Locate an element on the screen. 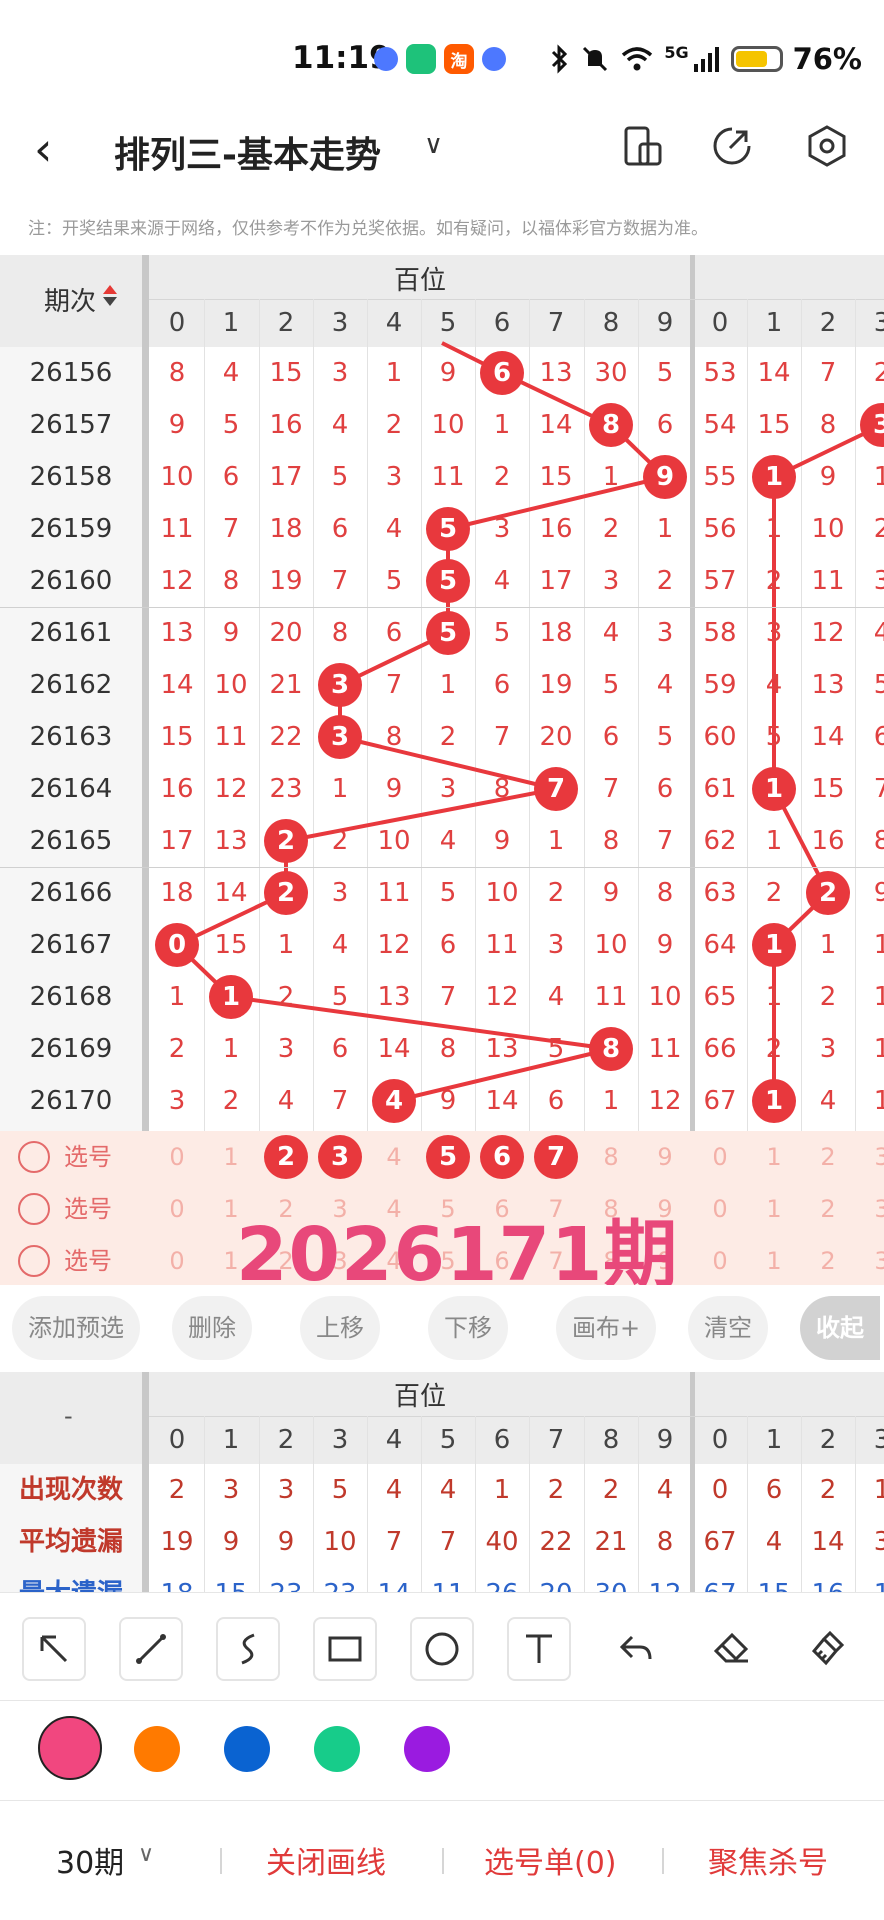 The height and width of the screenshot is (1920, 884). period-cell: 26157 is located at coordinates (71, 425).